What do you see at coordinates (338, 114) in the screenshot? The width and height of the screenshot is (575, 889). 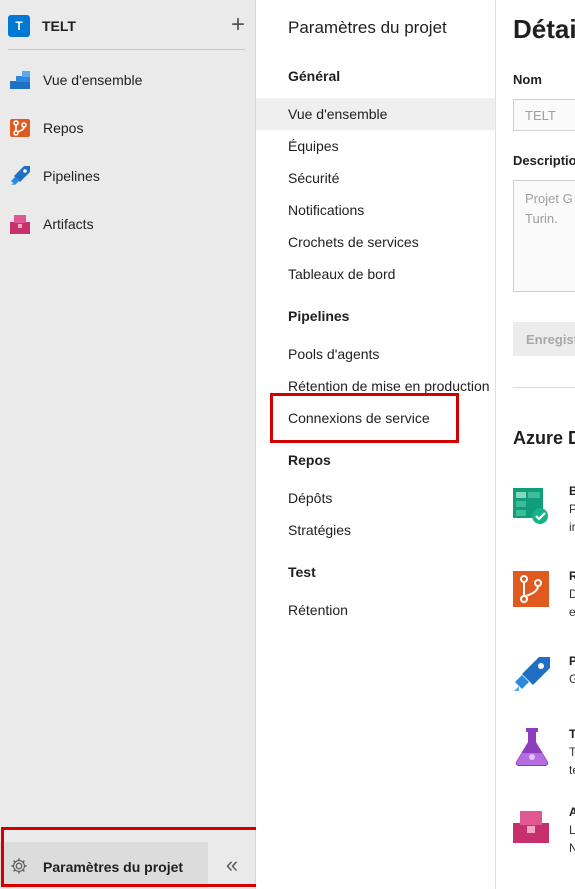 I see `settings-item-label: Vue d'ensemble` at bounding box center [338, 114].